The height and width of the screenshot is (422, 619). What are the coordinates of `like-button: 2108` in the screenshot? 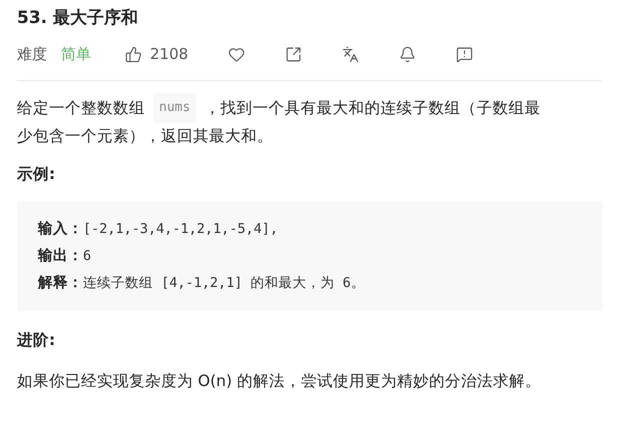 It's located at (156, 54).